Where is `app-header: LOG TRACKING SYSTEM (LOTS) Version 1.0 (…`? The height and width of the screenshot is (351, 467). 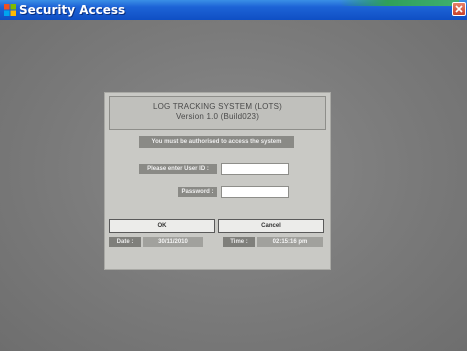 app-header: LOG TRACKING SYSTEM (LOTS) Version 1.0 (… is located at coordinates (217, 113).